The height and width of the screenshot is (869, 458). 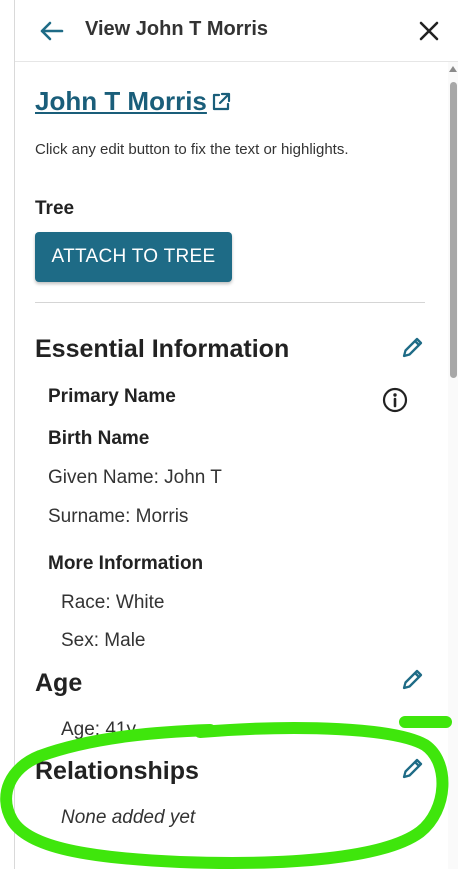 I want to click on age-field: Age: 41y, so click(x=98, y=729).